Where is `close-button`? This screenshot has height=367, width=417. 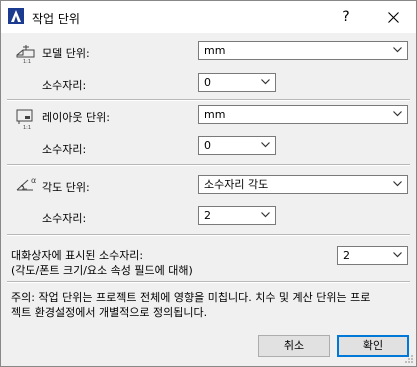 close-button is located at coordinates (393, 17).